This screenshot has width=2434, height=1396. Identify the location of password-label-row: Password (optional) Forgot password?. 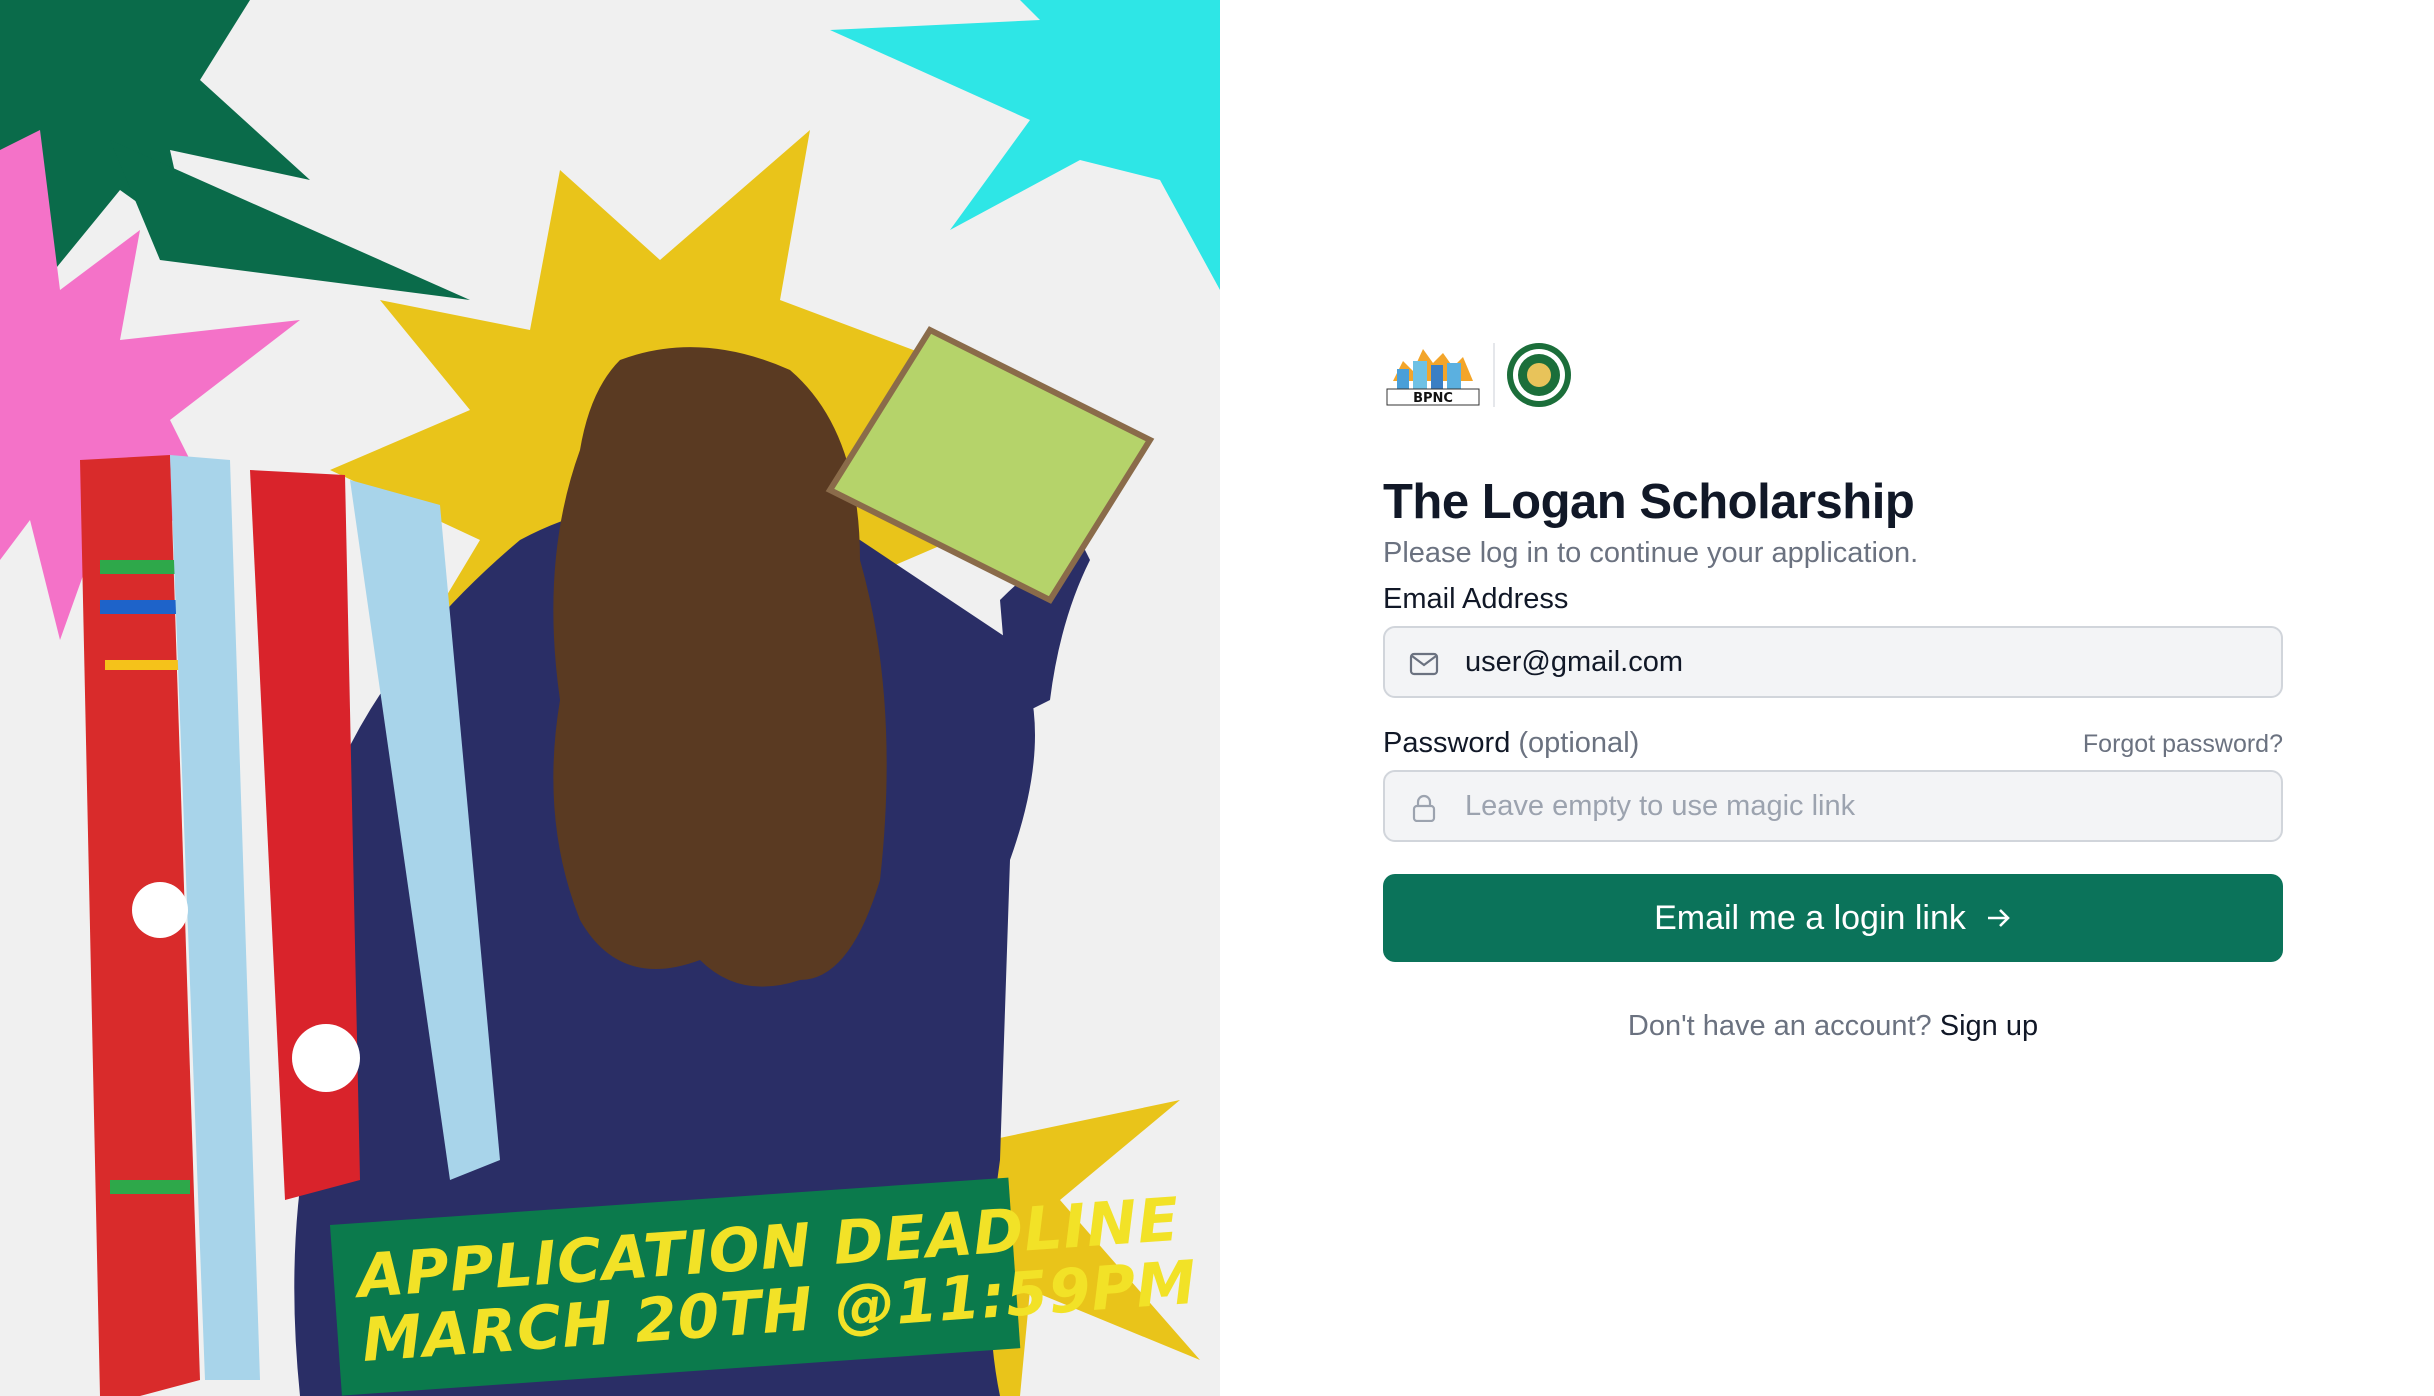
(1833, 743).